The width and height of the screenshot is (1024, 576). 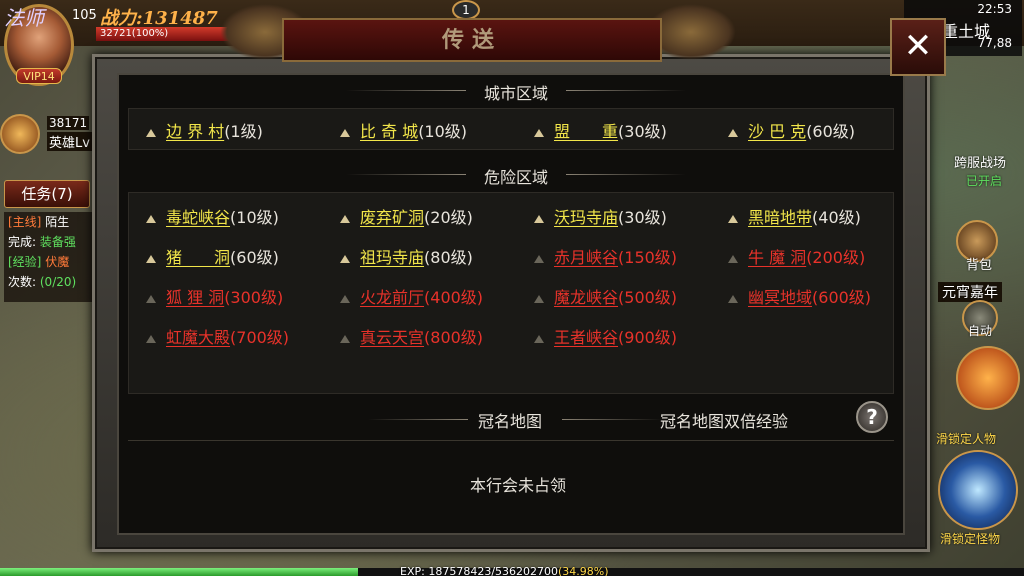 I want to click on danger-destination: 真云天宫(800级), so click(x=411, y=336).